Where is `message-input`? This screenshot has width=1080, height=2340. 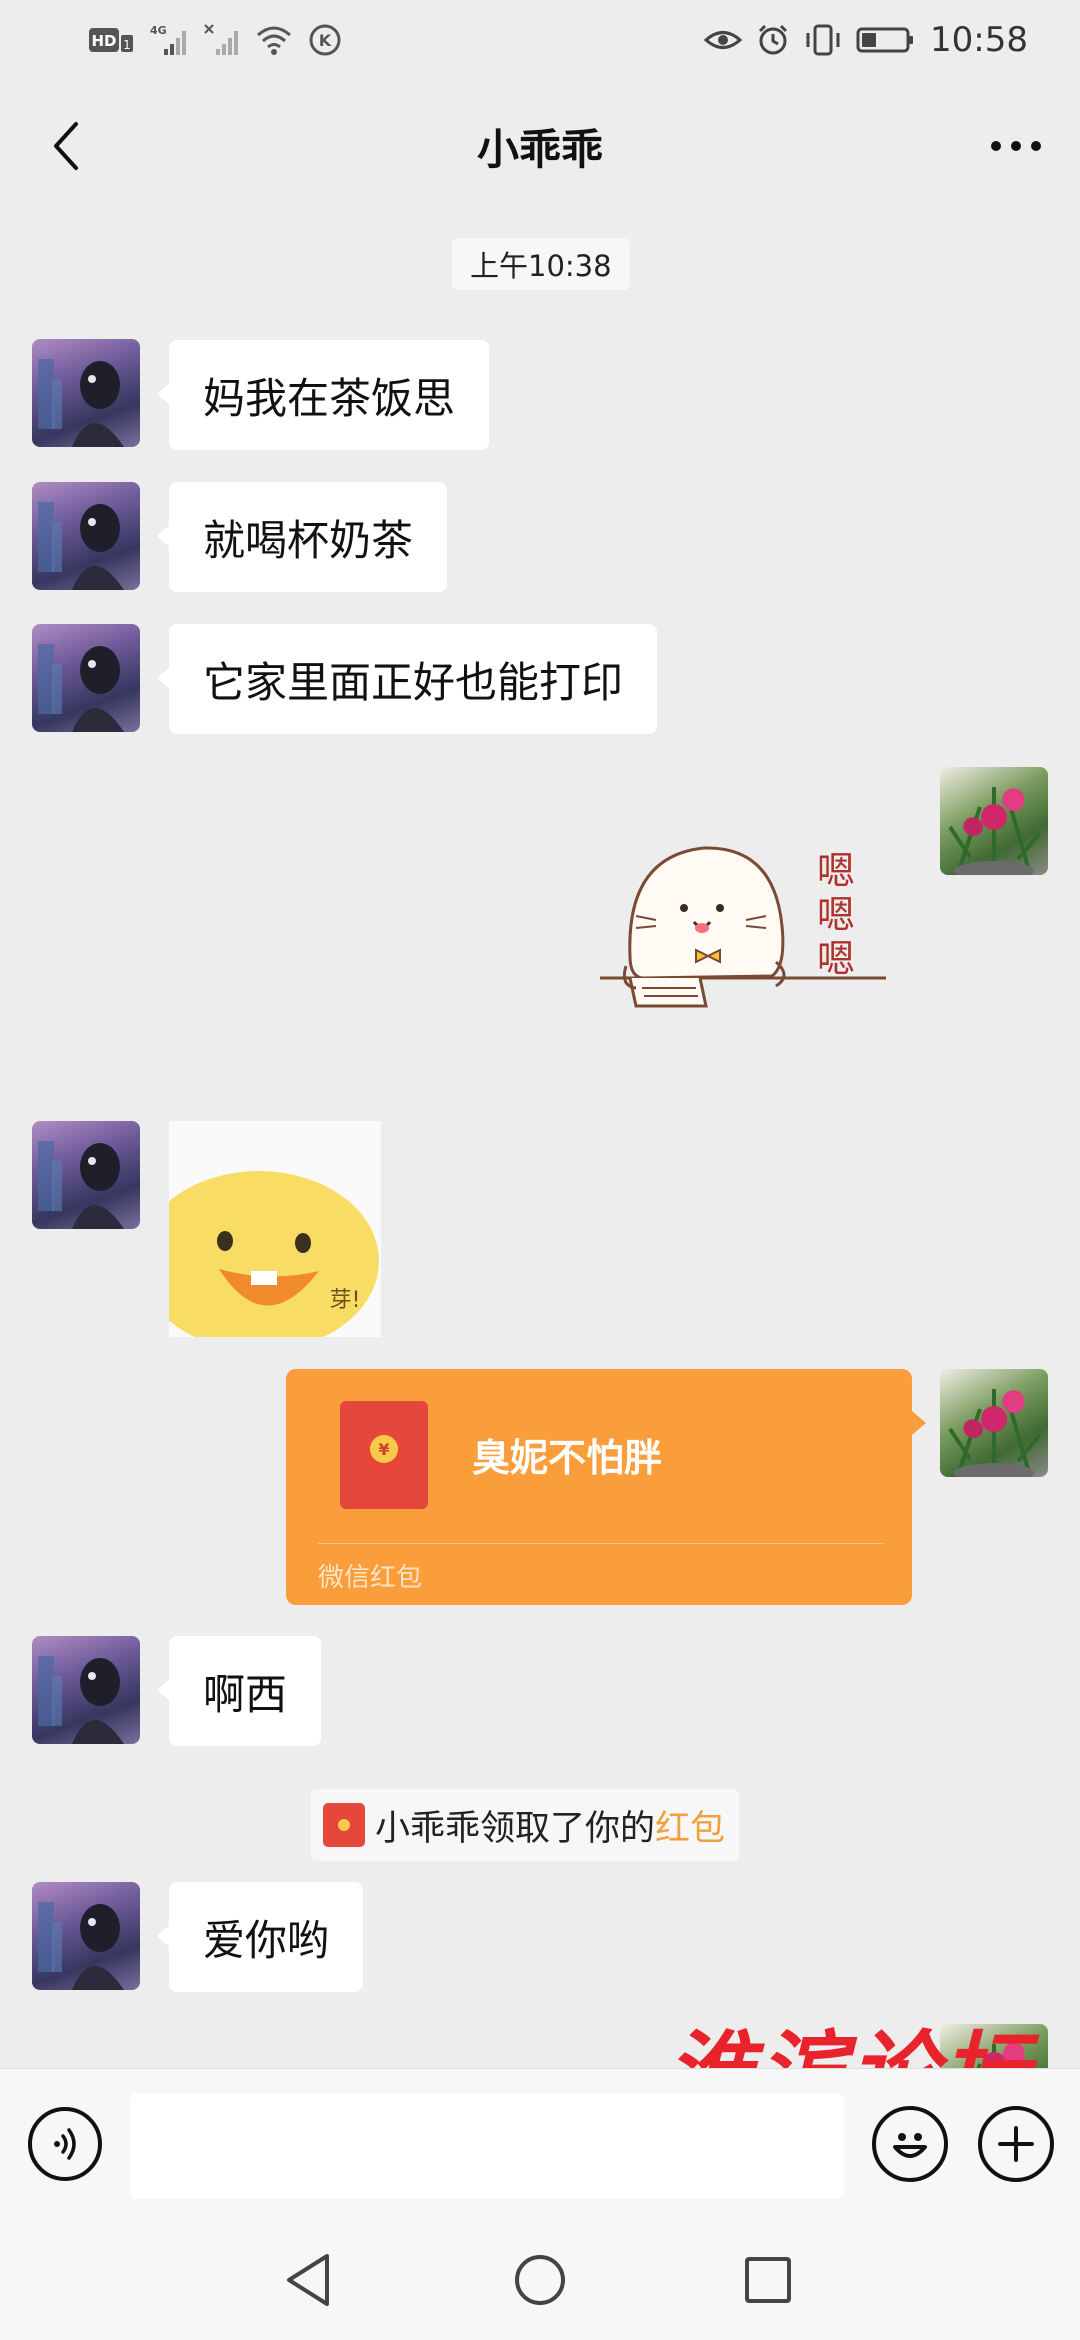 message-input is located at coordinates (487, 2146).